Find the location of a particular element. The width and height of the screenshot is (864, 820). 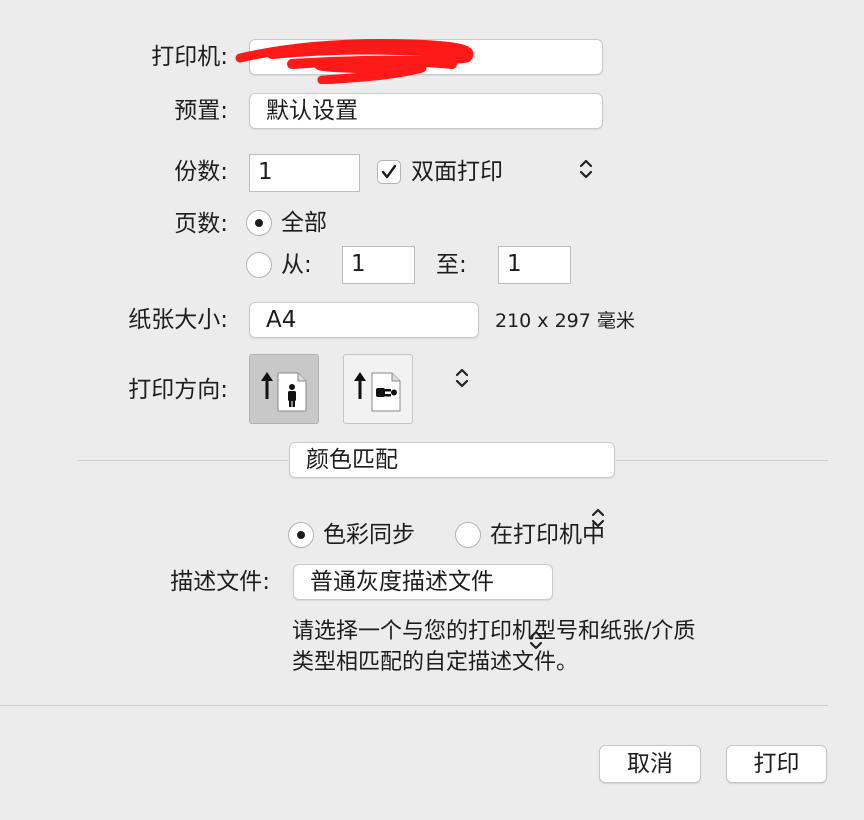

color-sync-radio is located at coordinates (301, 535).